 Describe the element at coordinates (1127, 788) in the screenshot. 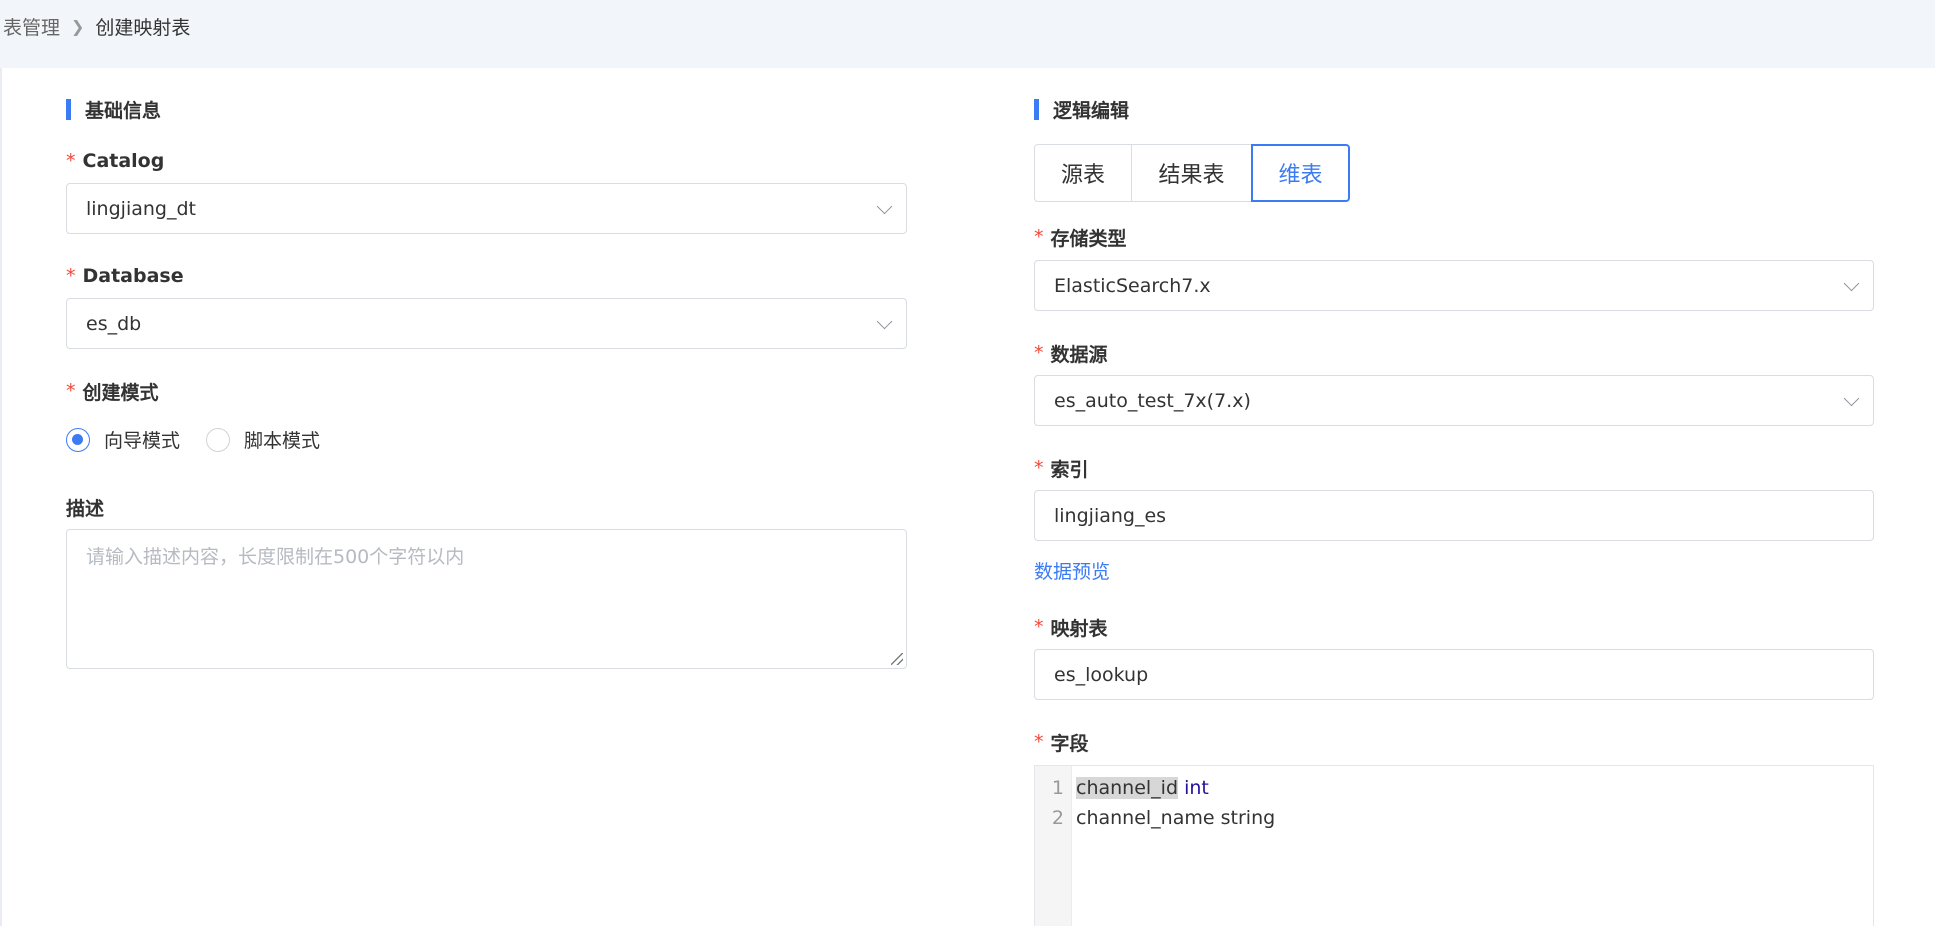

I see `field-name: channel_id` at that location.